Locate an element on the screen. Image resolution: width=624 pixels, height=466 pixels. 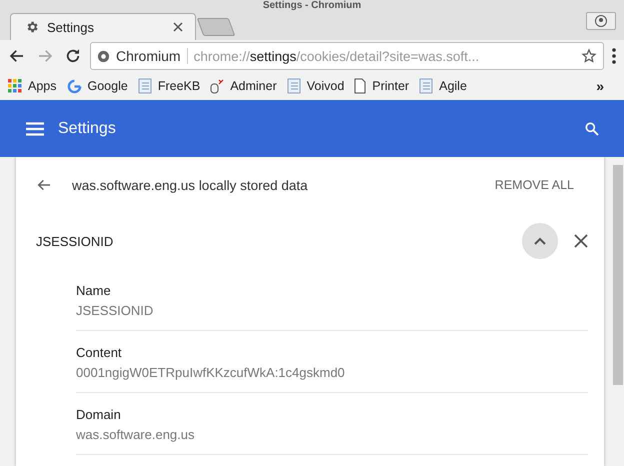
field-value: 0001ngigW0ETRpuIwfKKzcufWkA:1c4gskmd0 is located at coordinates (211, 372).